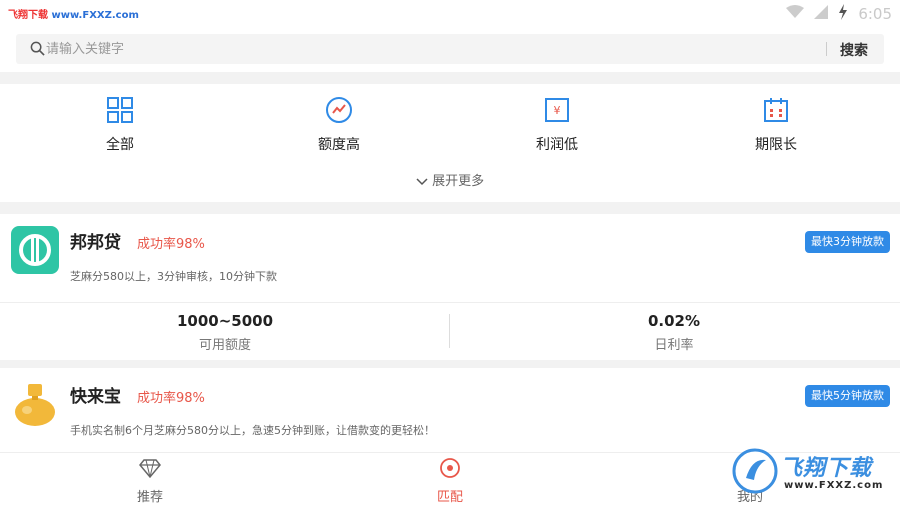  I want to click on kuailaibao-logo, so click(35, 405).